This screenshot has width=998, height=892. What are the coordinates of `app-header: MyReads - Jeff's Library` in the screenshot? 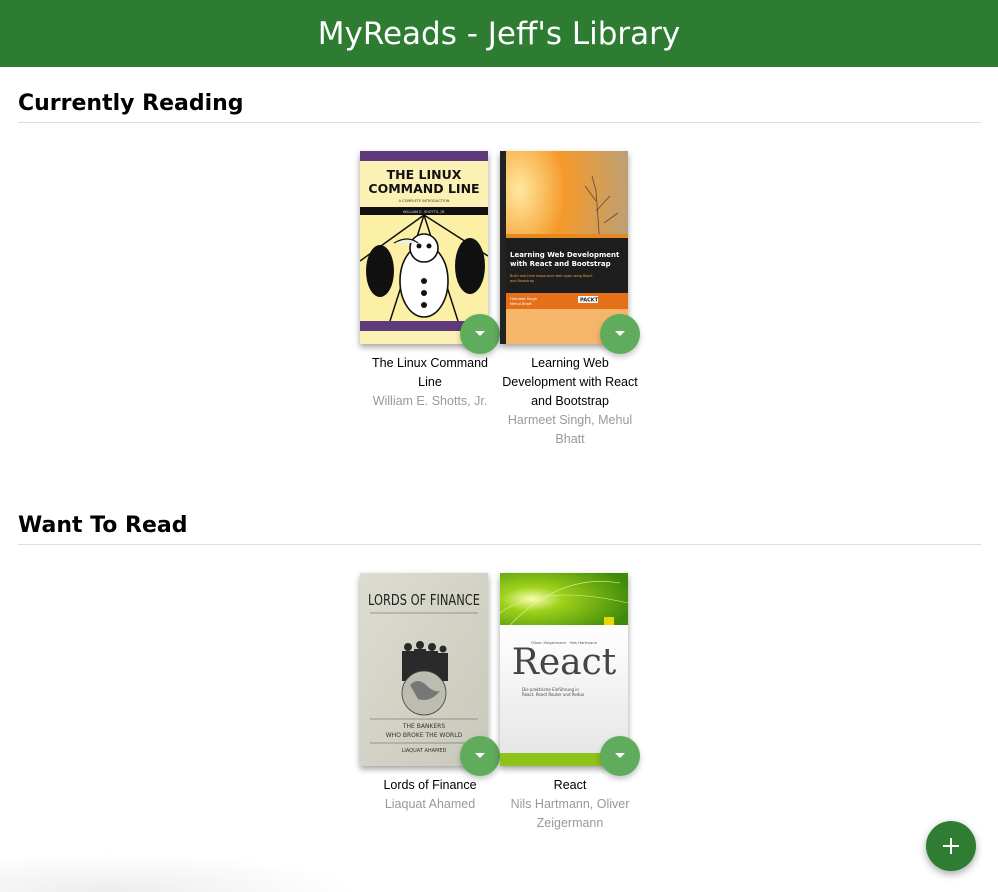 It's located at (499, 33).